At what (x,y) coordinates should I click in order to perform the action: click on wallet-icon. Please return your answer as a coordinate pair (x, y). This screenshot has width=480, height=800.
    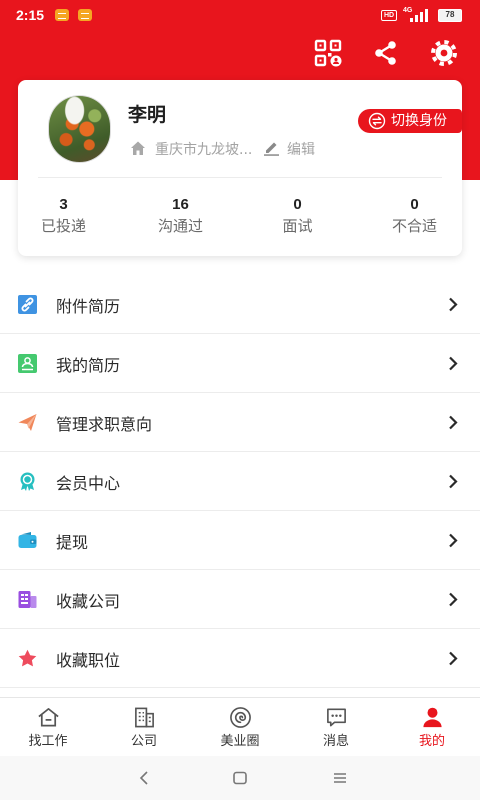
    Looking at the image, I should click on (27, 540).